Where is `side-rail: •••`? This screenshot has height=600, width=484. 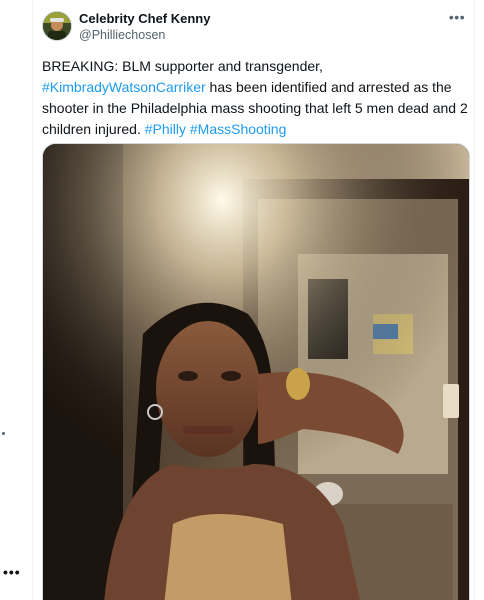
side-rail: ••• is located at coordinates (16, 300).